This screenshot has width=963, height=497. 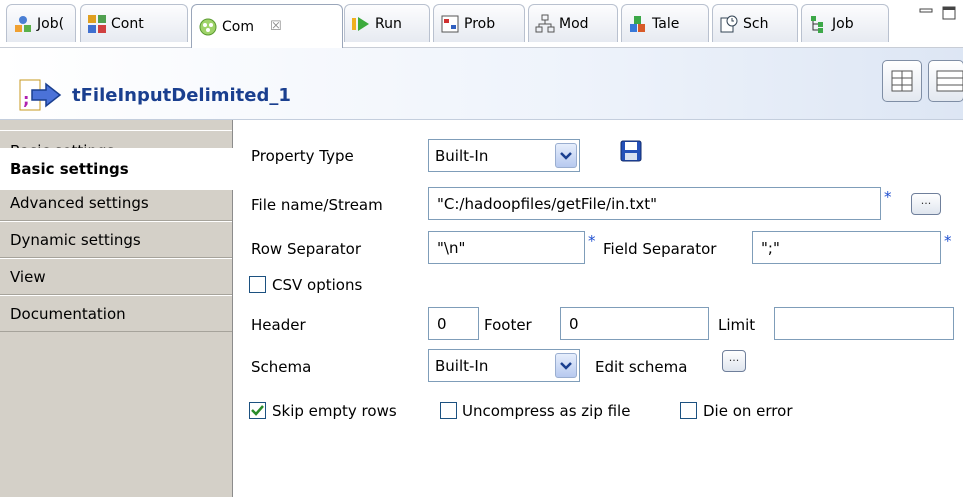 What do you see at coordinates (546, 411) in the screenshot?
I see `uncompress-zip-label: Uncompress as zip file` at bounding box center [546, 411].